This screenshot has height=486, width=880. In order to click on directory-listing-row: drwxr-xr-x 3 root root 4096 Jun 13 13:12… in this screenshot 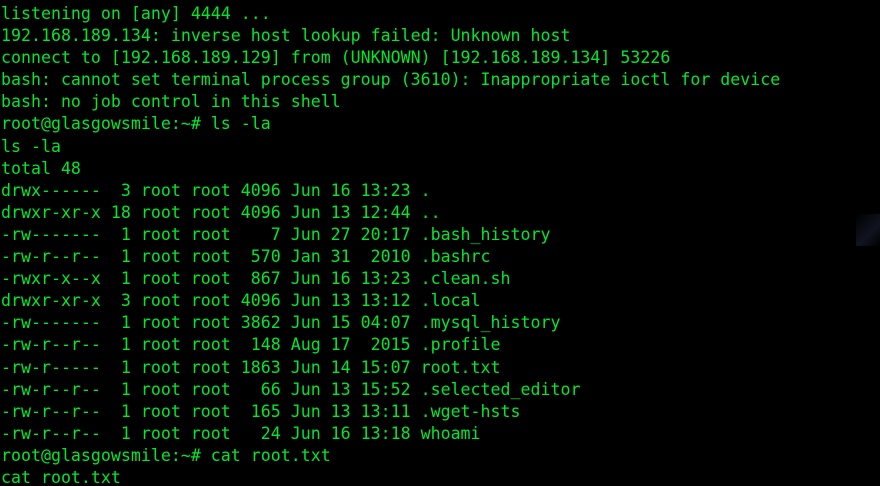, I will do `click(241, 301)`.